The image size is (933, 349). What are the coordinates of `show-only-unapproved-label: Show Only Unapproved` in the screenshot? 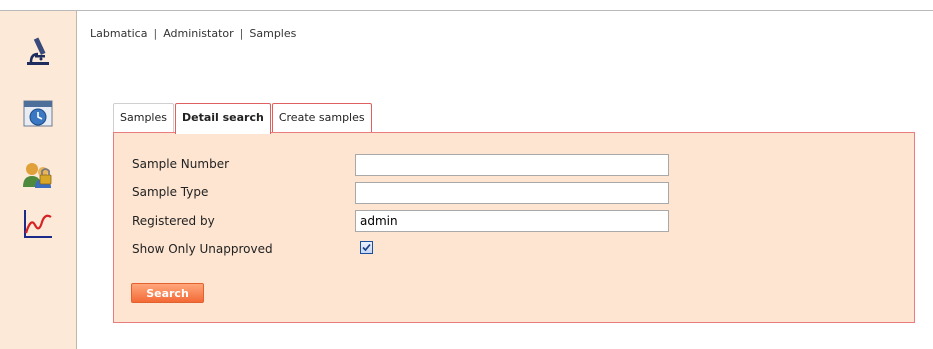 It's located at (202, 249).